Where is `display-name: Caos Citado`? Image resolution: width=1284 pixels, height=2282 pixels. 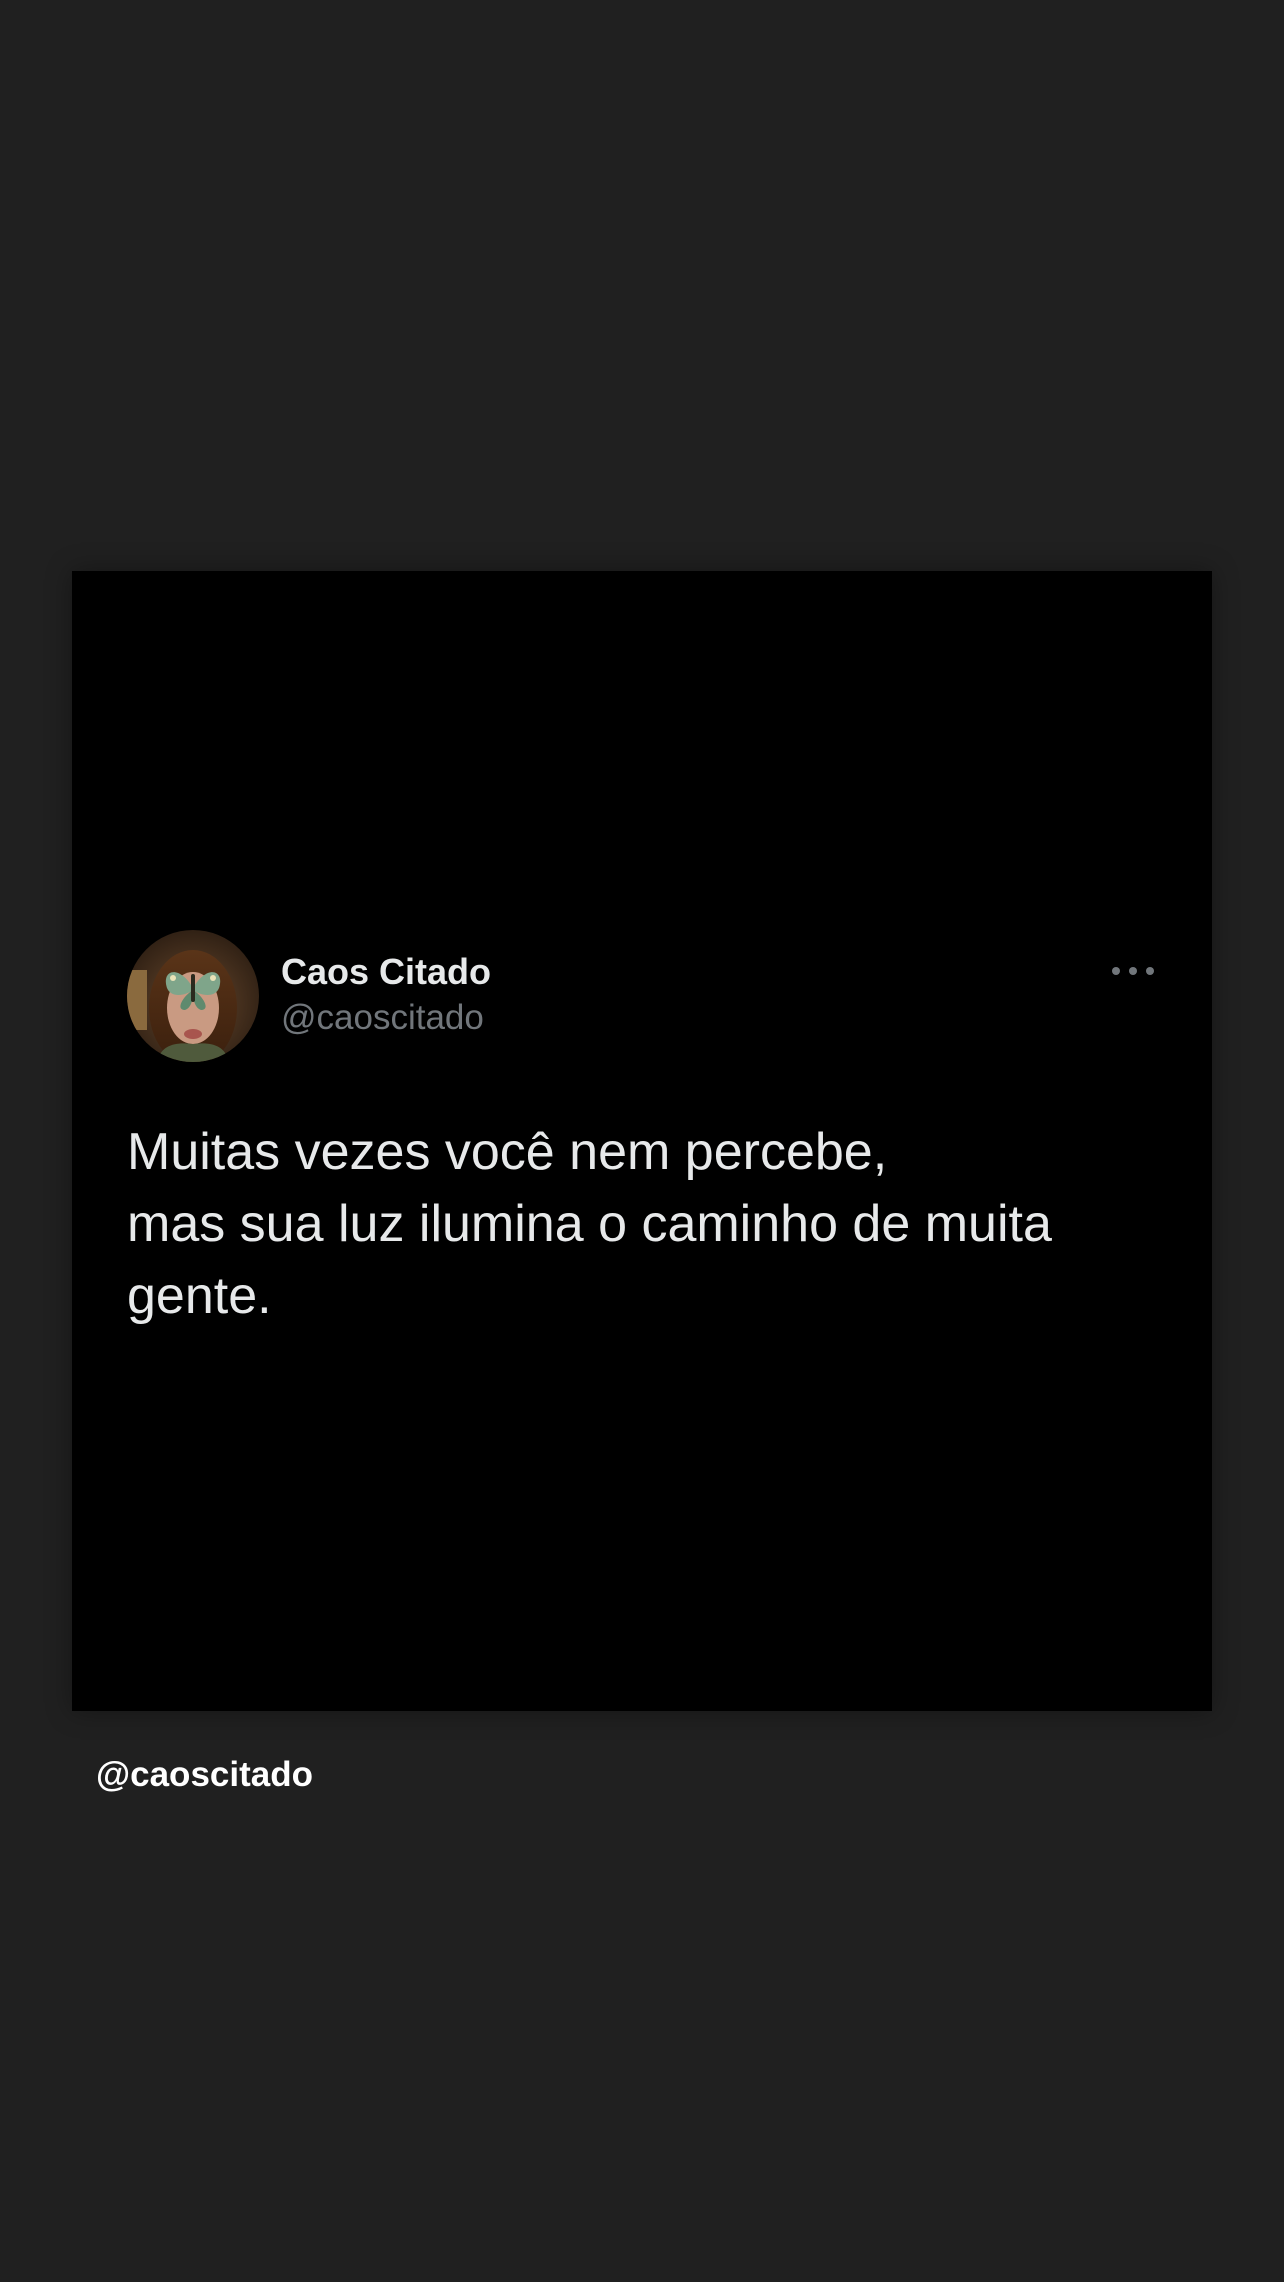 display-name: Caos Citado is located at coordinates (386, 971).